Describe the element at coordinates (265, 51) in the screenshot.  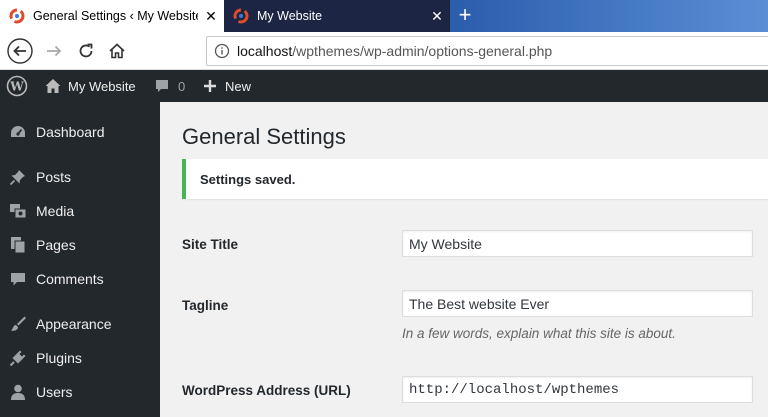
I see `url-host: localhost` at that location.